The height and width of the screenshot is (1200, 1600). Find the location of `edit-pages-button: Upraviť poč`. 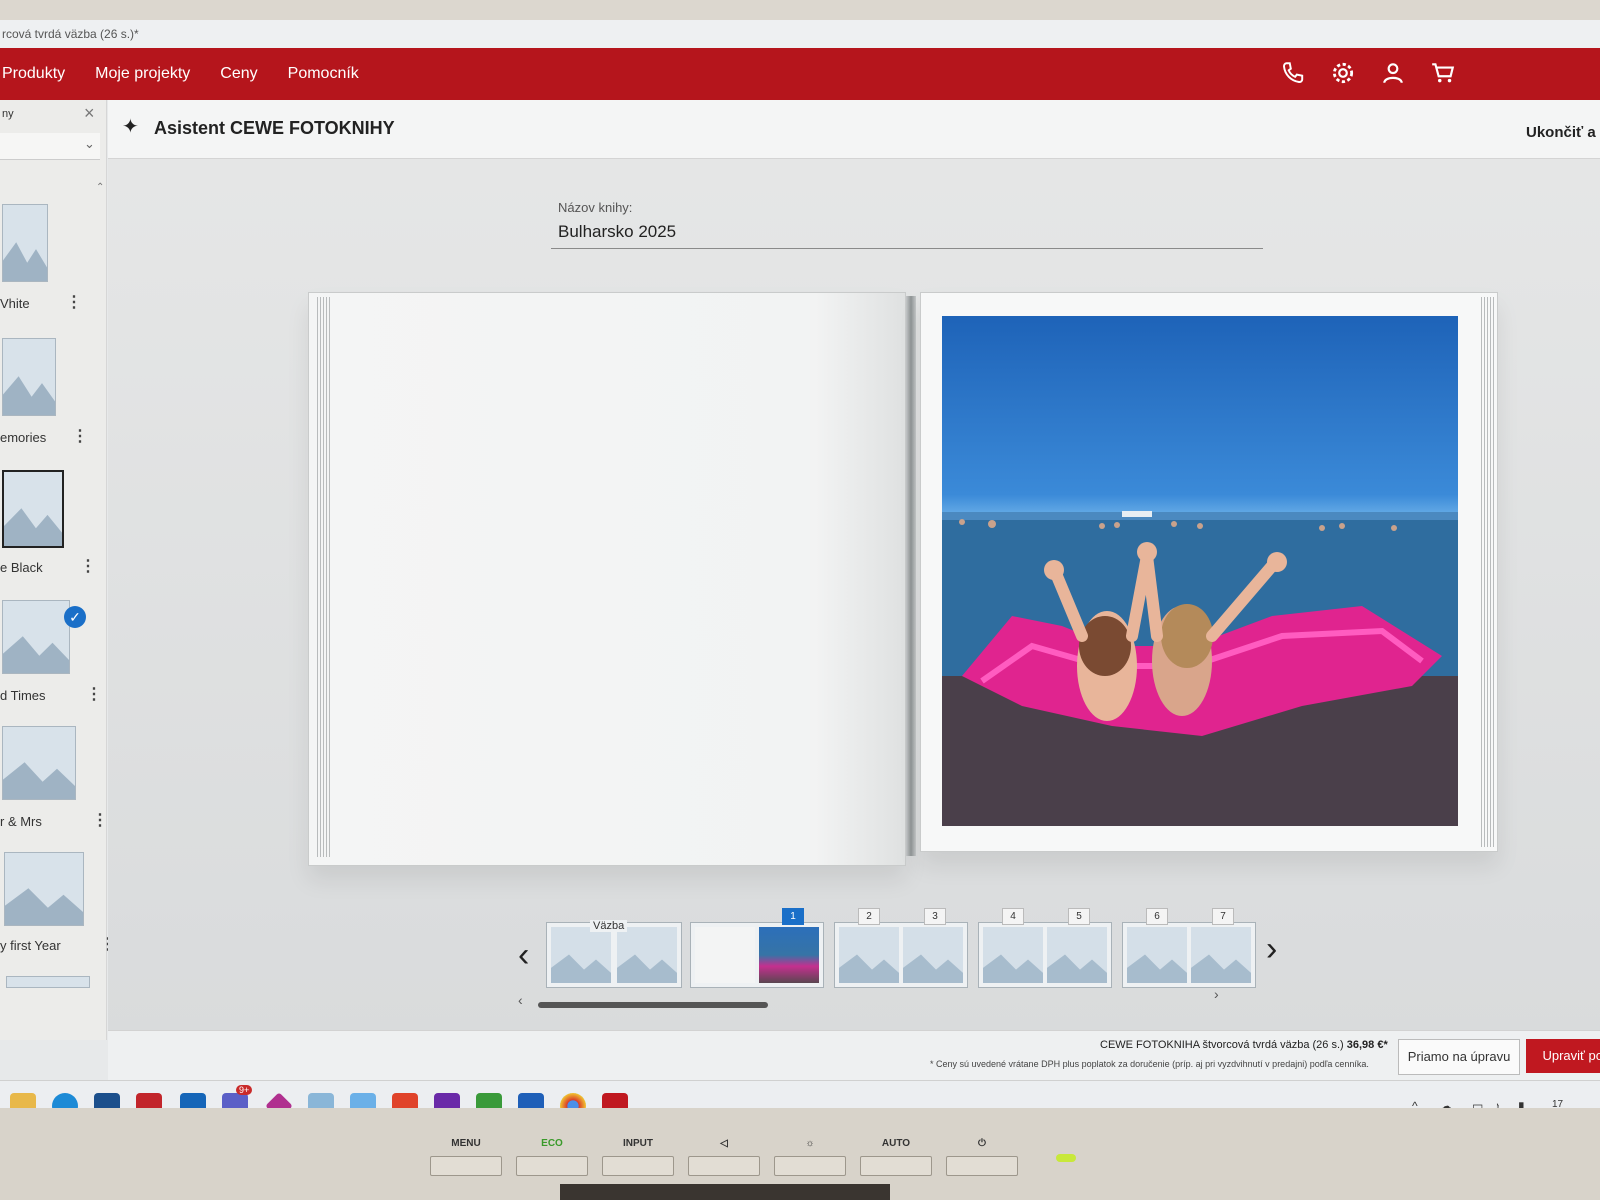

edit-pages-button: Upraviť poč is located at coordinates (1563, 1056).